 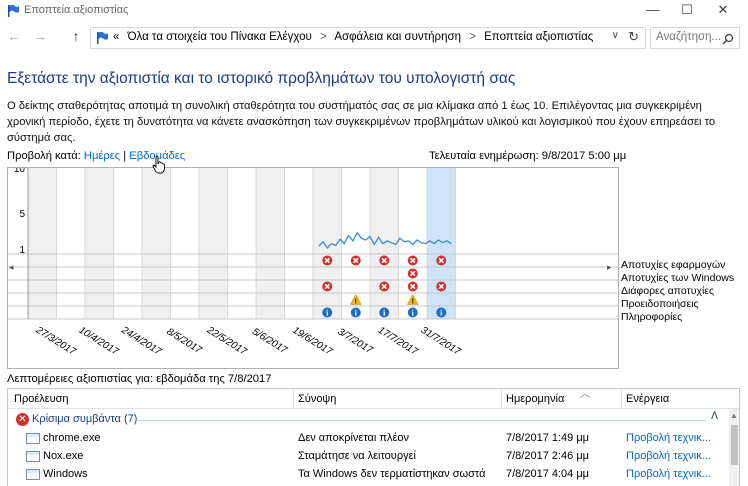 I want to click on critical-events-group: ✕ Κρίσιμα συμβάντα (7) ᐱ, so click(x=364, y=420).